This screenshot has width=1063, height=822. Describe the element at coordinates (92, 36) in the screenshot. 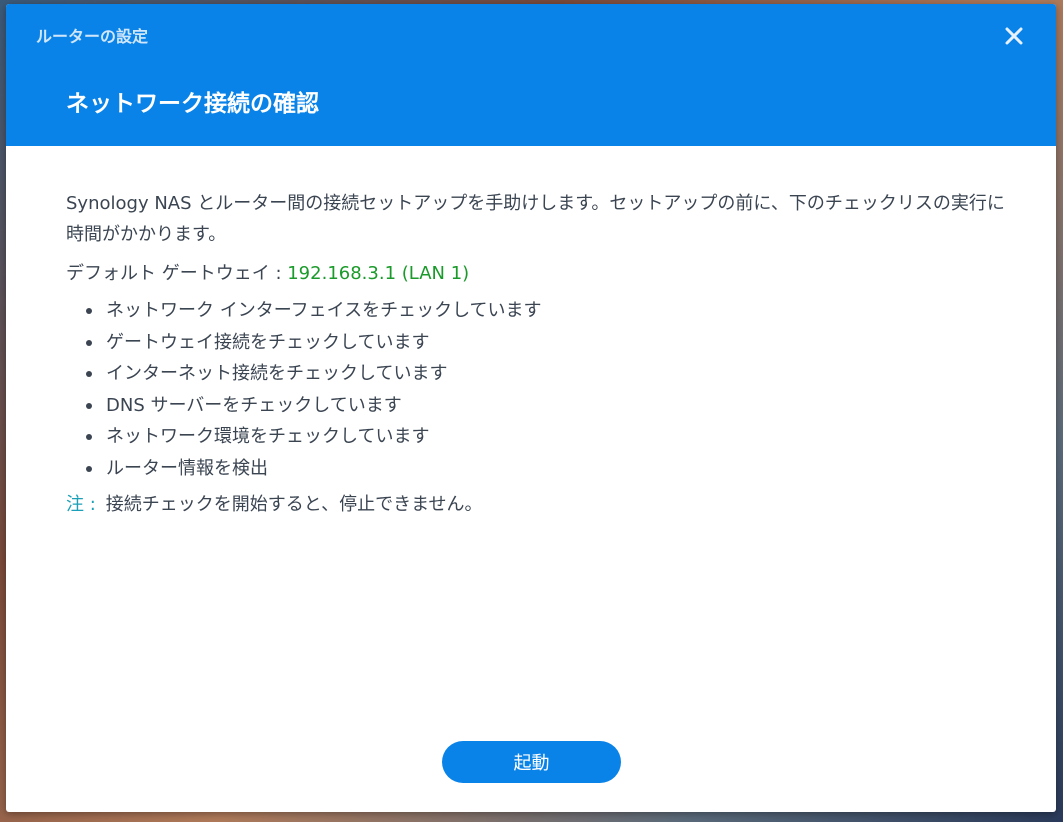

I see `window-title: ルーターの設定` at that location.